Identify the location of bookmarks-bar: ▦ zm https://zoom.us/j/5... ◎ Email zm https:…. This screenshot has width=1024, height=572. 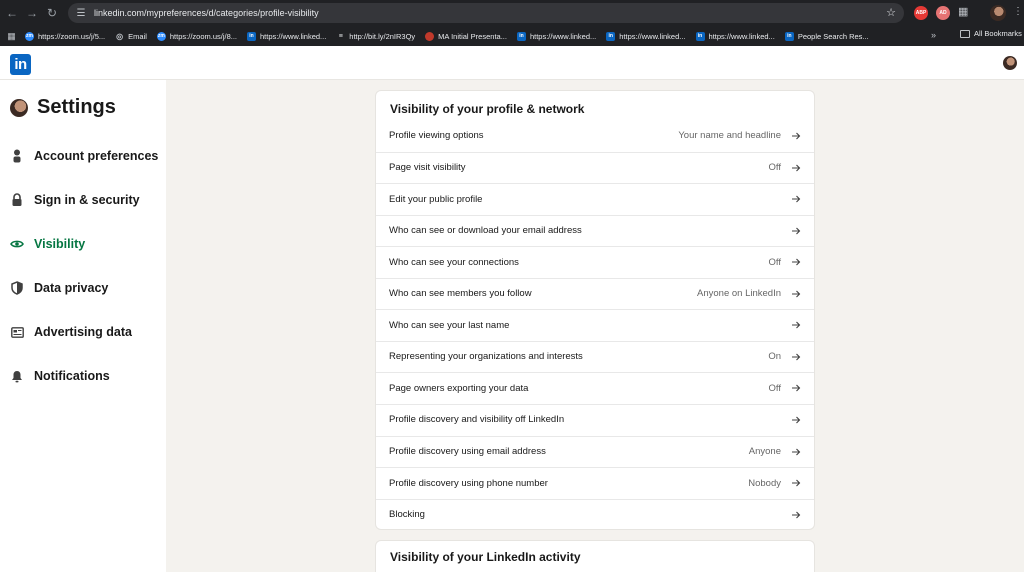
(512, 36).